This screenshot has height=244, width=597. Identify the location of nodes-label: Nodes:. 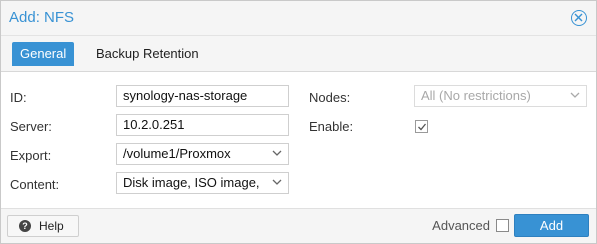
(330, 97).